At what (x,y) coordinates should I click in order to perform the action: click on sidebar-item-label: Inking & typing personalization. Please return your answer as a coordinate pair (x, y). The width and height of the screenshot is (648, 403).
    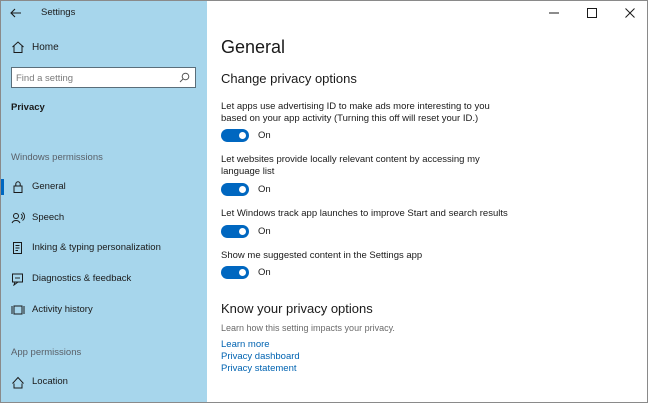
    Looking at the image, I should click on (96, 247).